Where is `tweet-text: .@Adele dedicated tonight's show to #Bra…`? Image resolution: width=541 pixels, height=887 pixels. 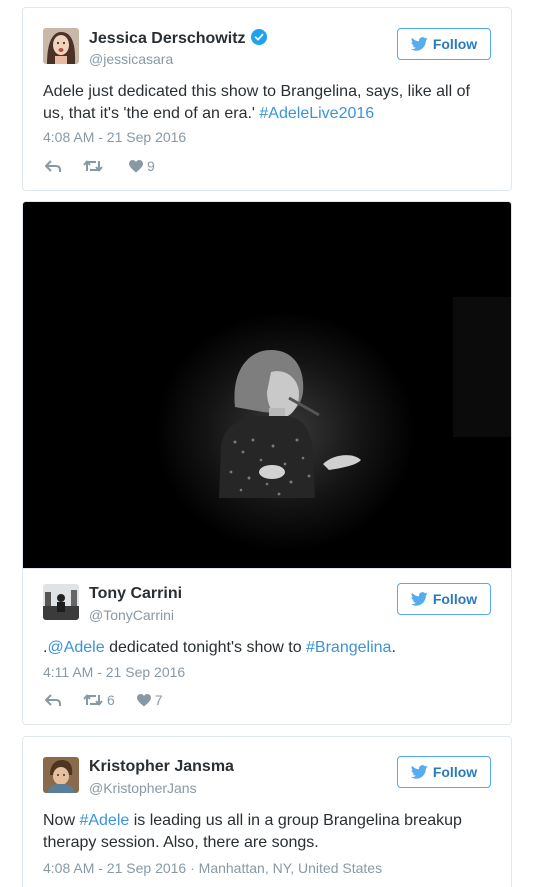 tweet-text: .@Adele dedicated tonight's show to #Bra… is located at coordinates (219, 647).